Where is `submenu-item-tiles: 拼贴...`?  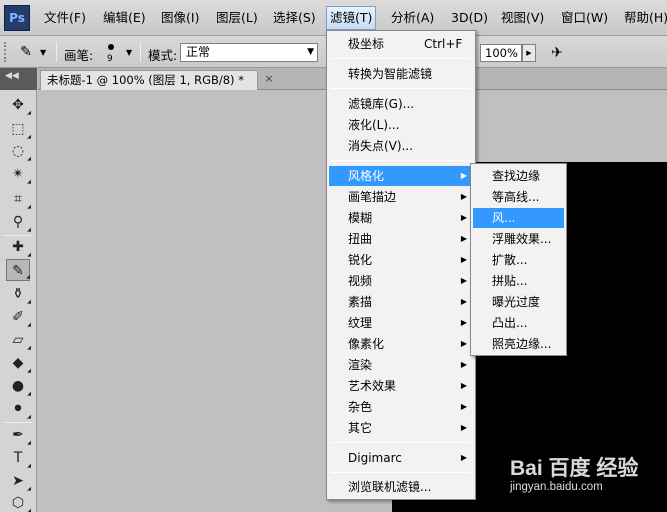 submenu-item-tiles: 拼贴... is located at coordinates (518, 281).